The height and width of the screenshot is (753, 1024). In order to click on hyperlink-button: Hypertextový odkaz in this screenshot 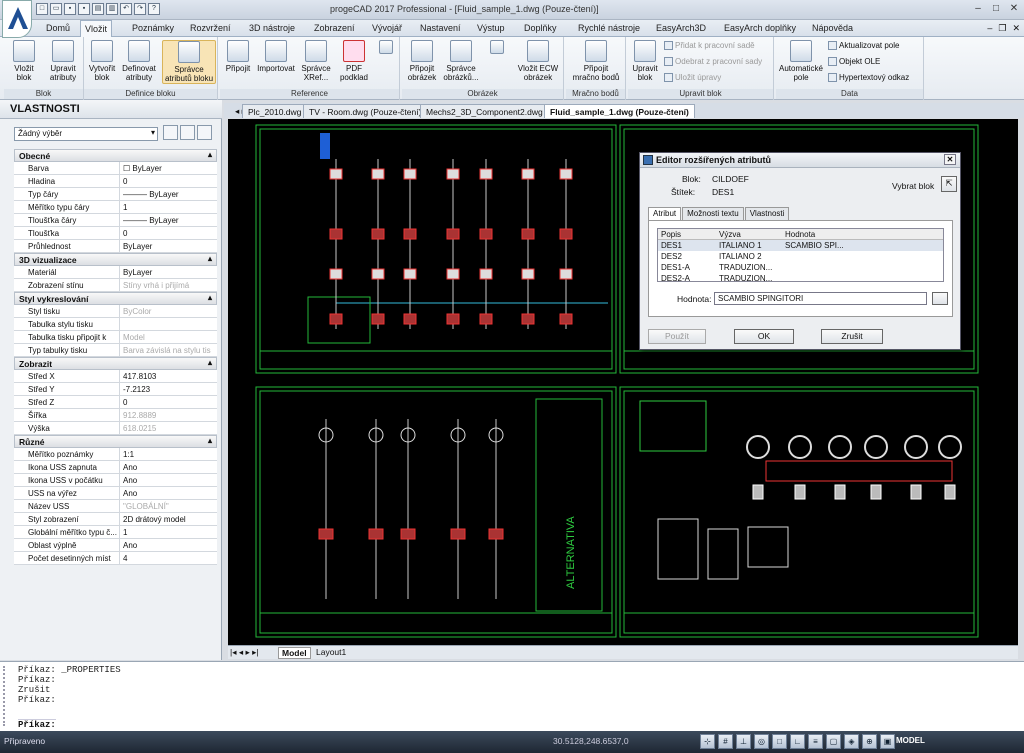, I will do `click(868, 77)`.